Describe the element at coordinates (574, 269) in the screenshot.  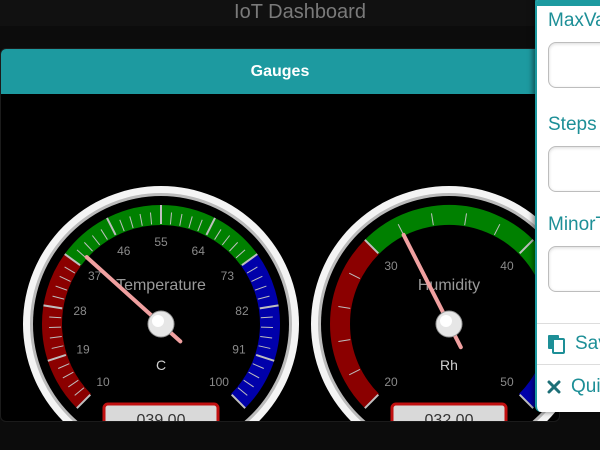
I see `minorticks-input` at that location.